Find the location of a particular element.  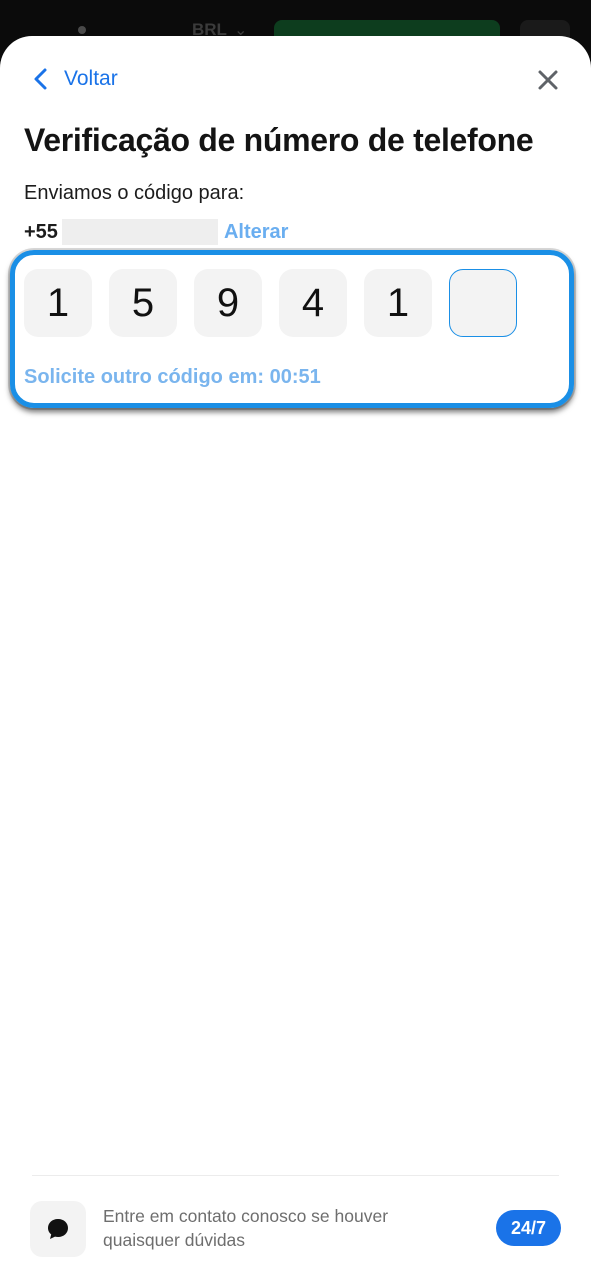

code-input-row: 1 5 9 4 1 is located at coordinates (270, 303).